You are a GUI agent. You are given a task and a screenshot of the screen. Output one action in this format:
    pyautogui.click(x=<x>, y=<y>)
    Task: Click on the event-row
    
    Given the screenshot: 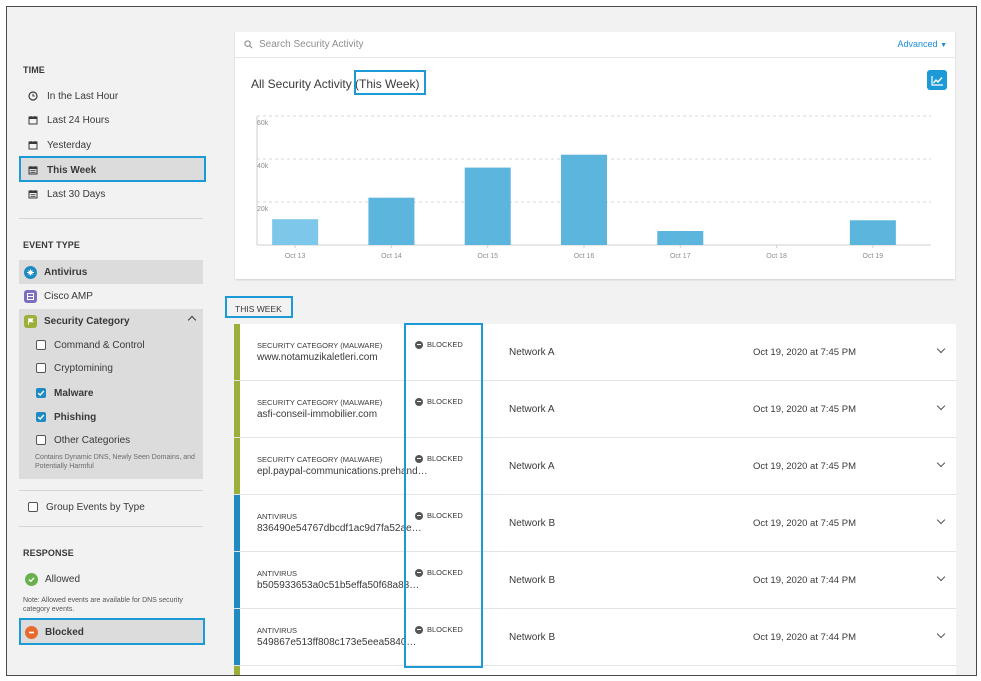 What is the action you would take?
    pyautogui.click(x=595, y=670)
    